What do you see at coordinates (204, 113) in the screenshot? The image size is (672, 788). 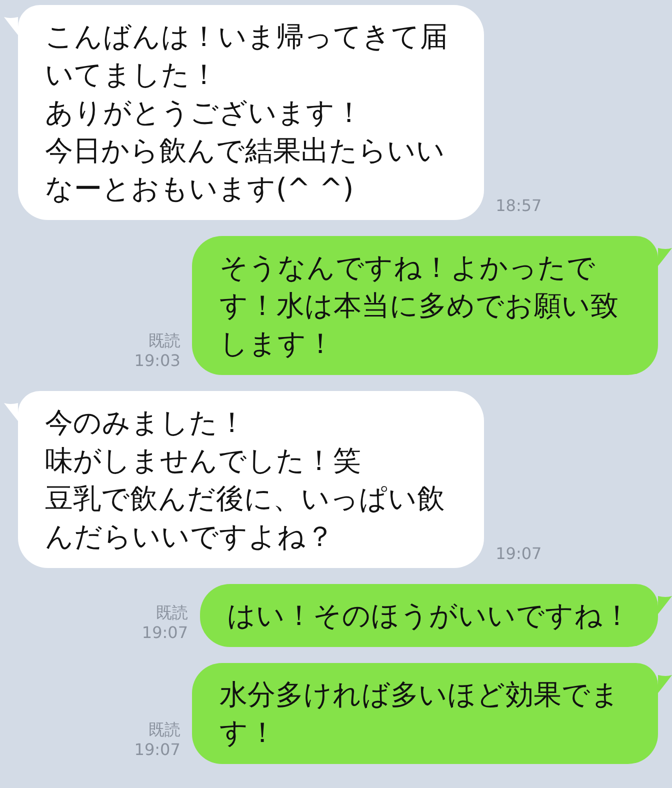 I see `message-text: ありがとうございます！` at bounding box center [204, 113].